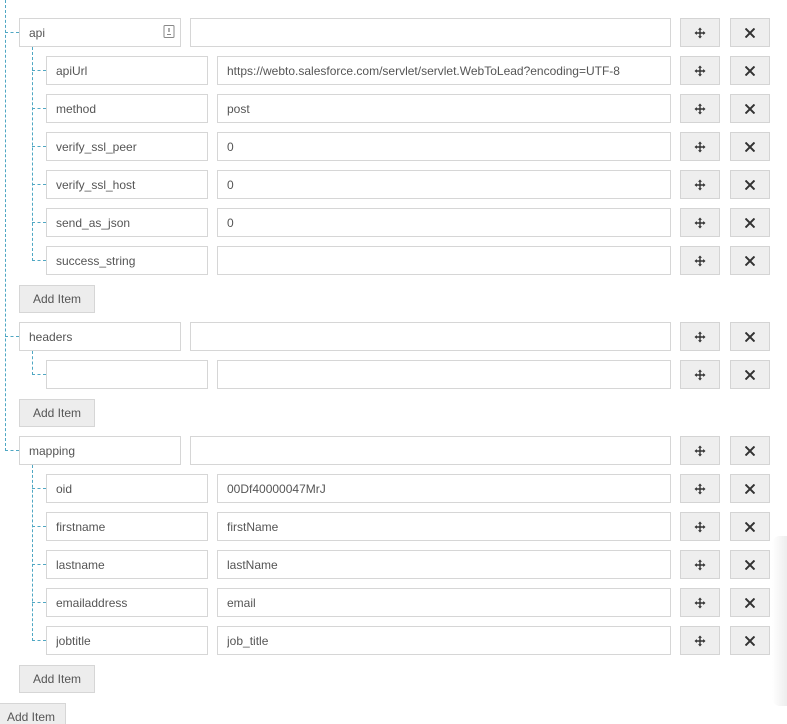 This screenshot has width=787, height=724. I want to click on scroll-shadow, so click(779, 621).